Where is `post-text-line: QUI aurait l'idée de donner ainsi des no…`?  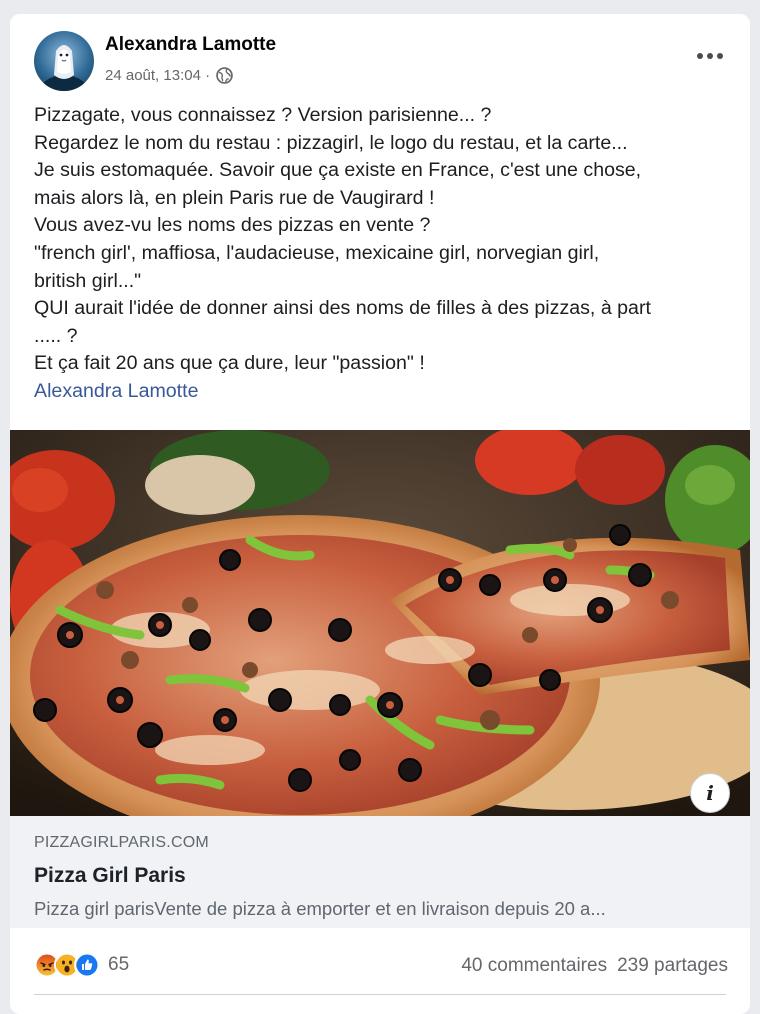 post-text-line: QUI aurait l'idée de donner ainsi des no… is located at coordinates (342, 308).